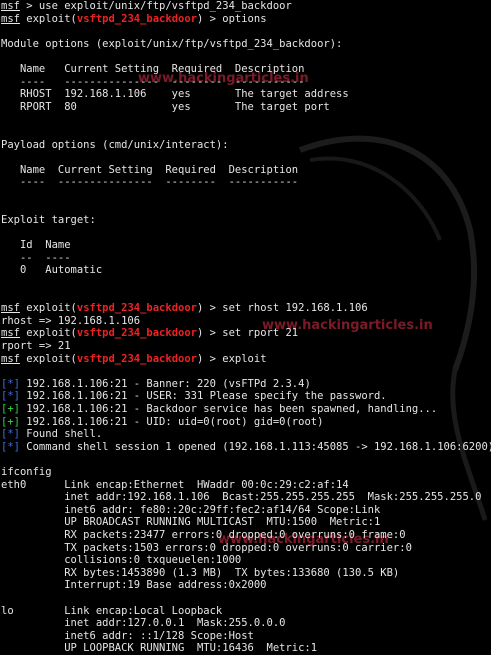  I want to click on terminal-line: inet6 addr: ::1/128 Scope:Host, so click(246, 636).